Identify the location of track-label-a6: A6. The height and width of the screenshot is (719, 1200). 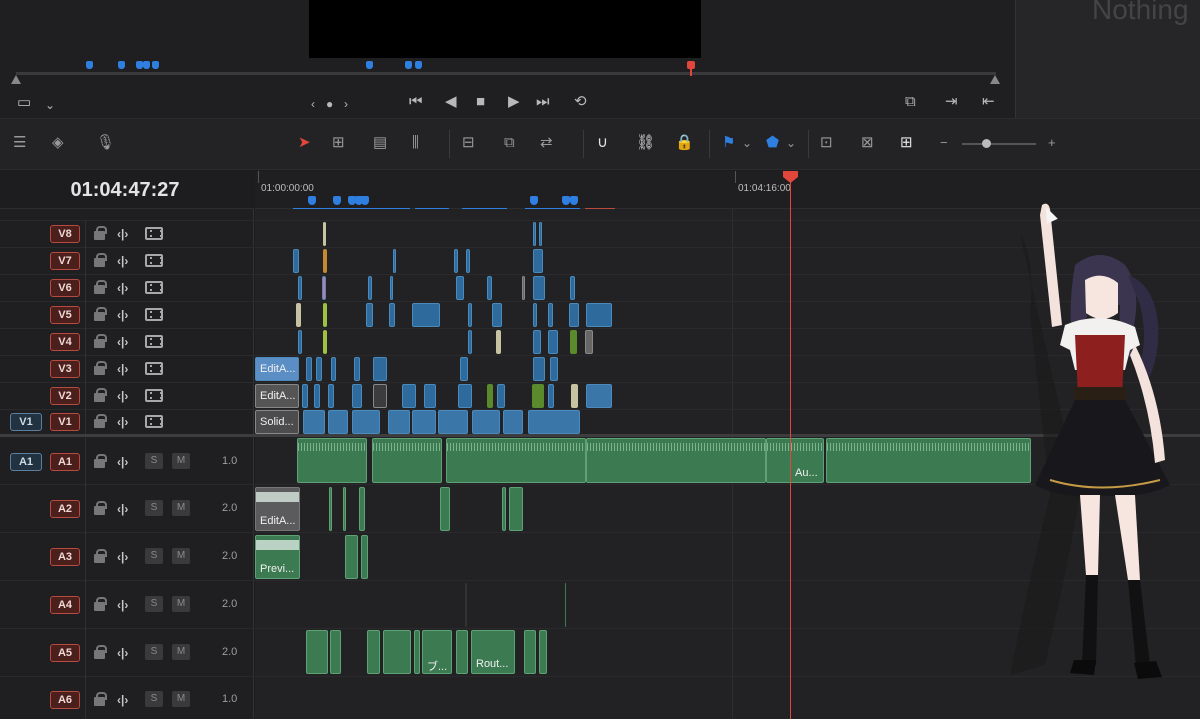
(65, 700).